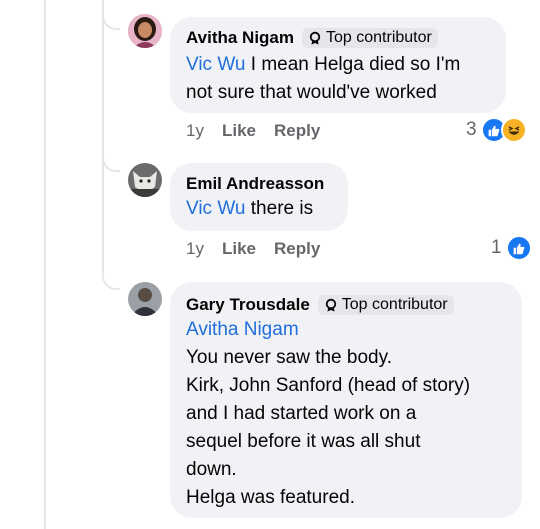  Describe the element at coordinates (248, 305) in the screenshot. I see `author-name: Gary Trousdale` at that location.